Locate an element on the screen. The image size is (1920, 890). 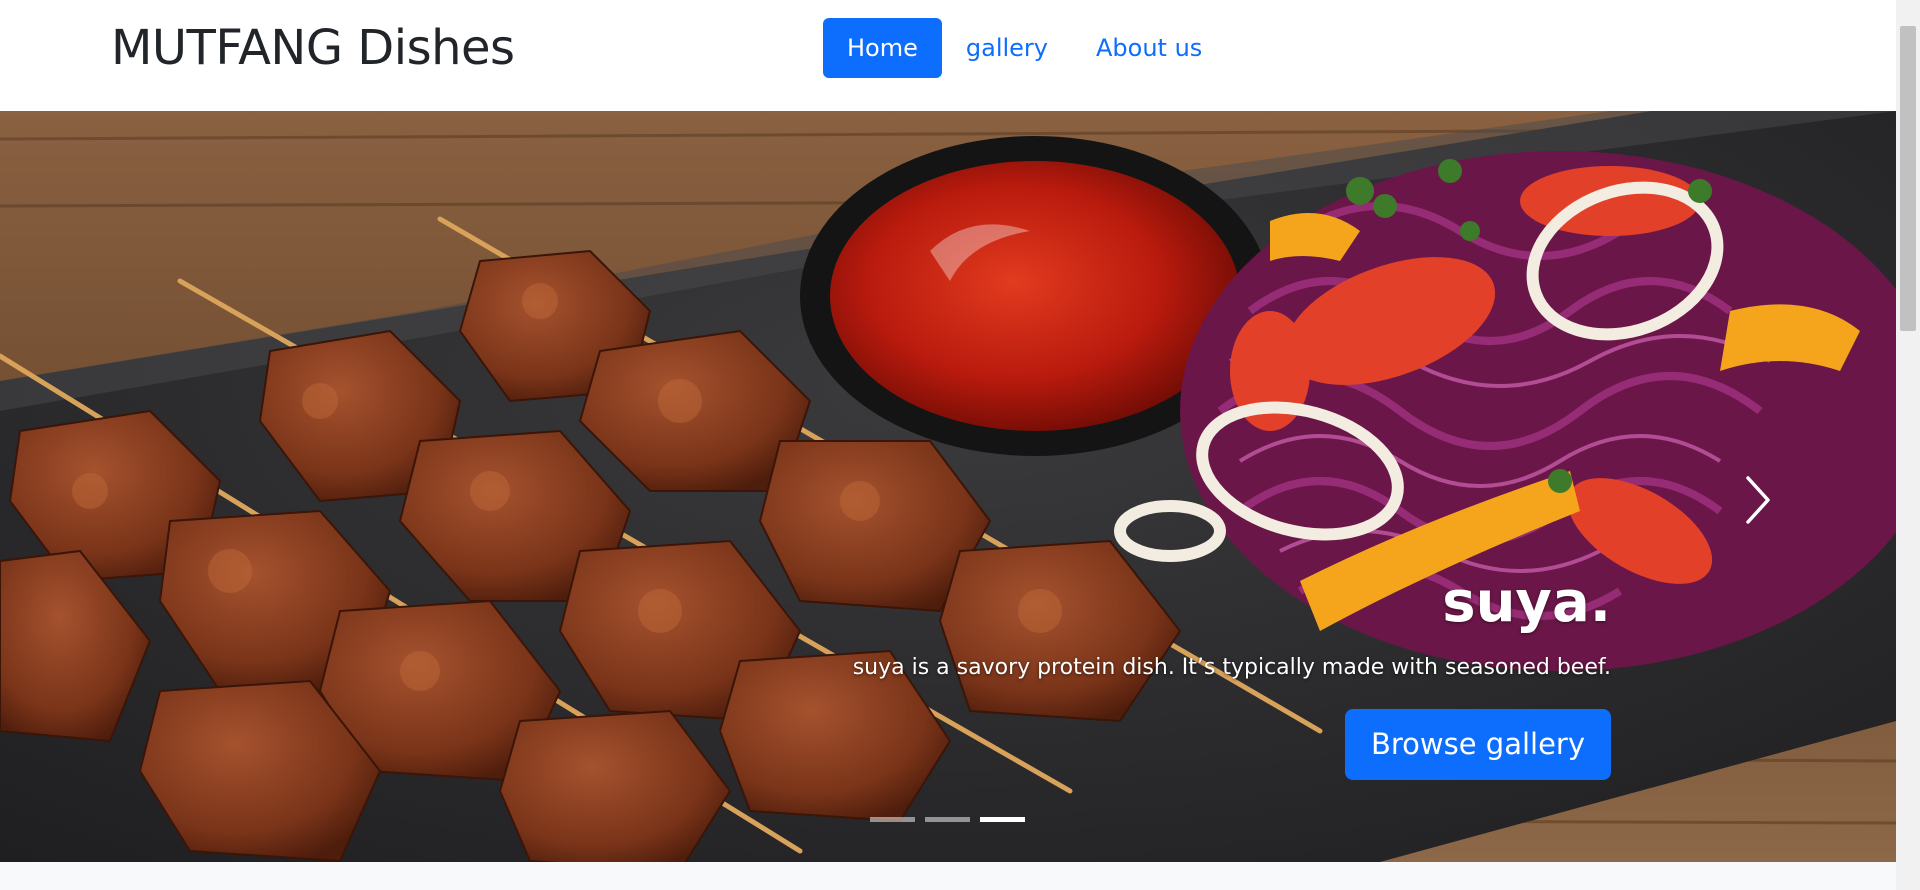
navbar: MUTFANG Dishes Home gallery About us is located at coordinates (948, 55).